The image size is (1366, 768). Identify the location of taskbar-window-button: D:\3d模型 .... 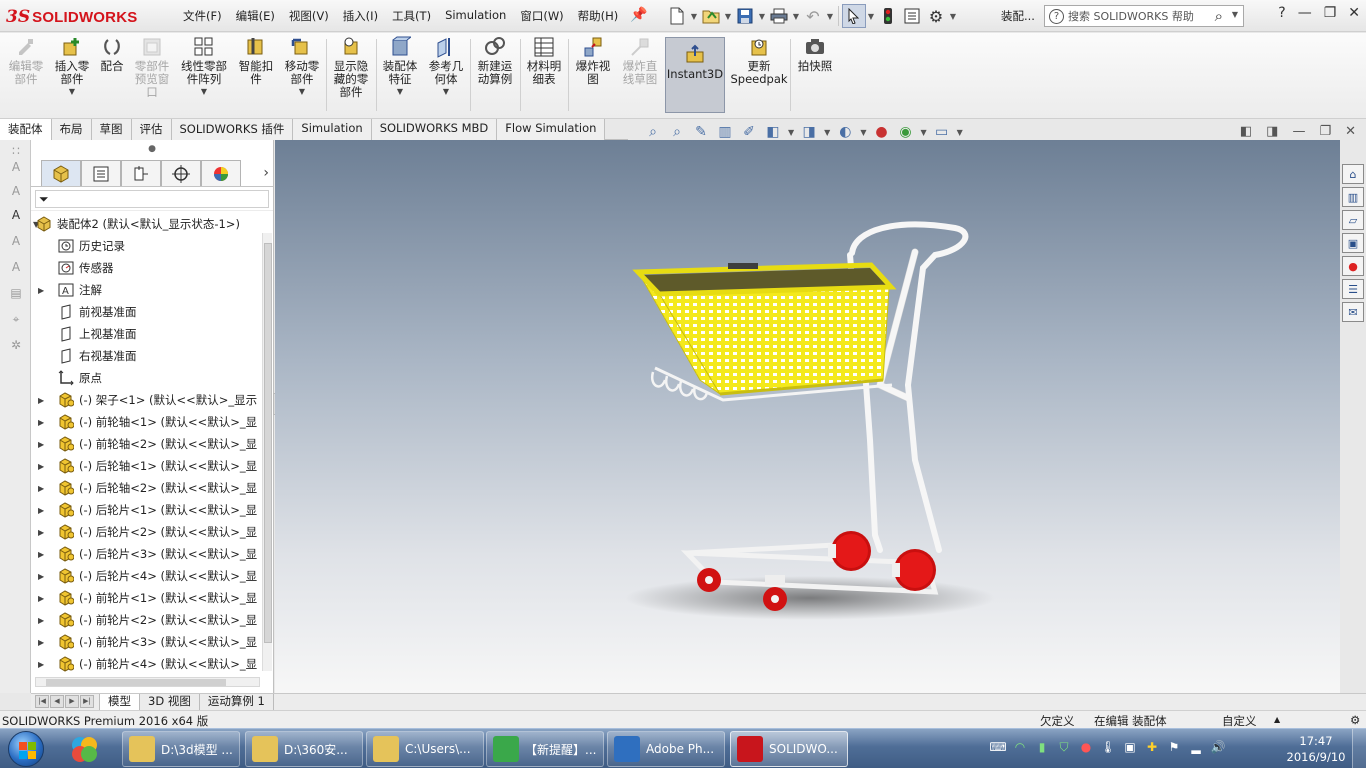
(181, 749).